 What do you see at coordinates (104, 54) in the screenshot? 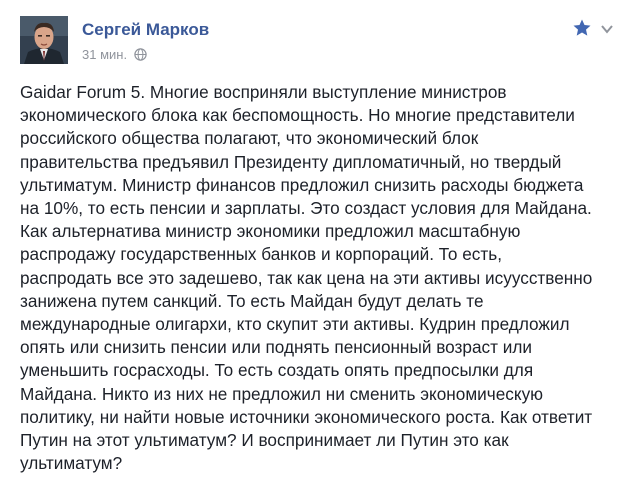
I see `post-timestamp: 31 мин.` at bounding box center [104, 54].